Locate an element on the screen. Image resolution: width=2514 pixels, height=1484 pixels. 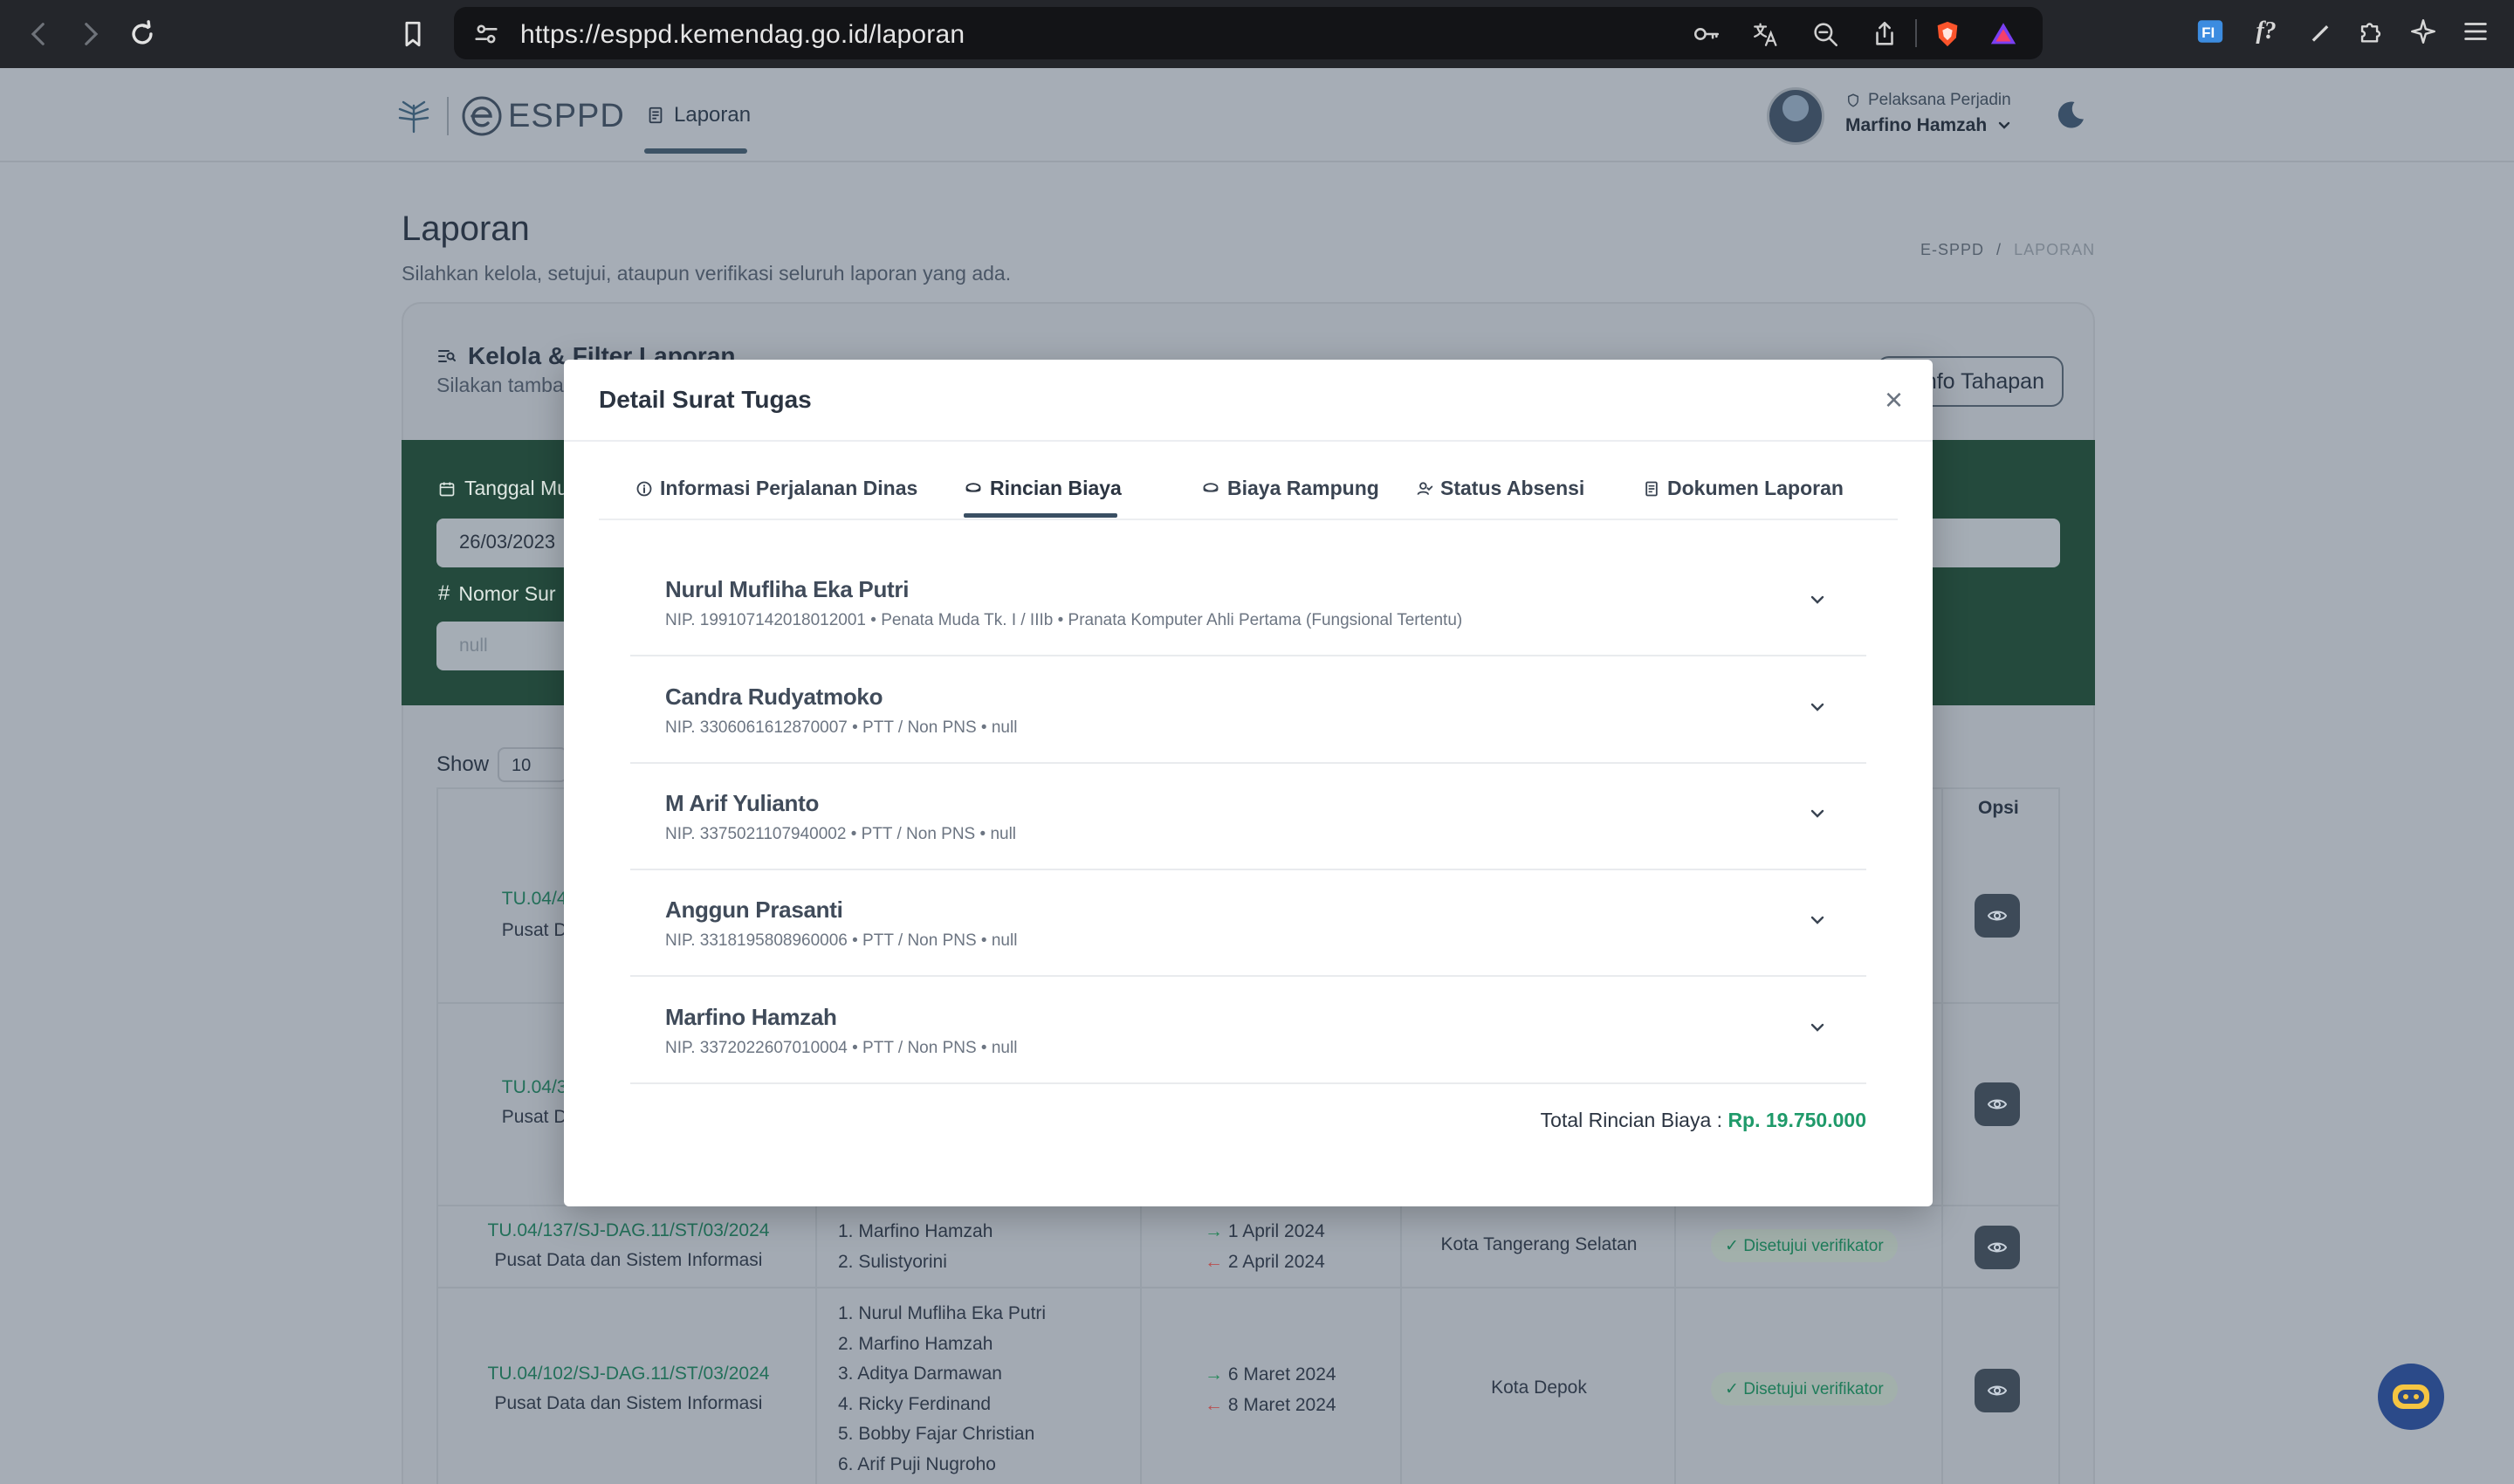
opsi-header: Opsi is located at coordinates (1998, 808).